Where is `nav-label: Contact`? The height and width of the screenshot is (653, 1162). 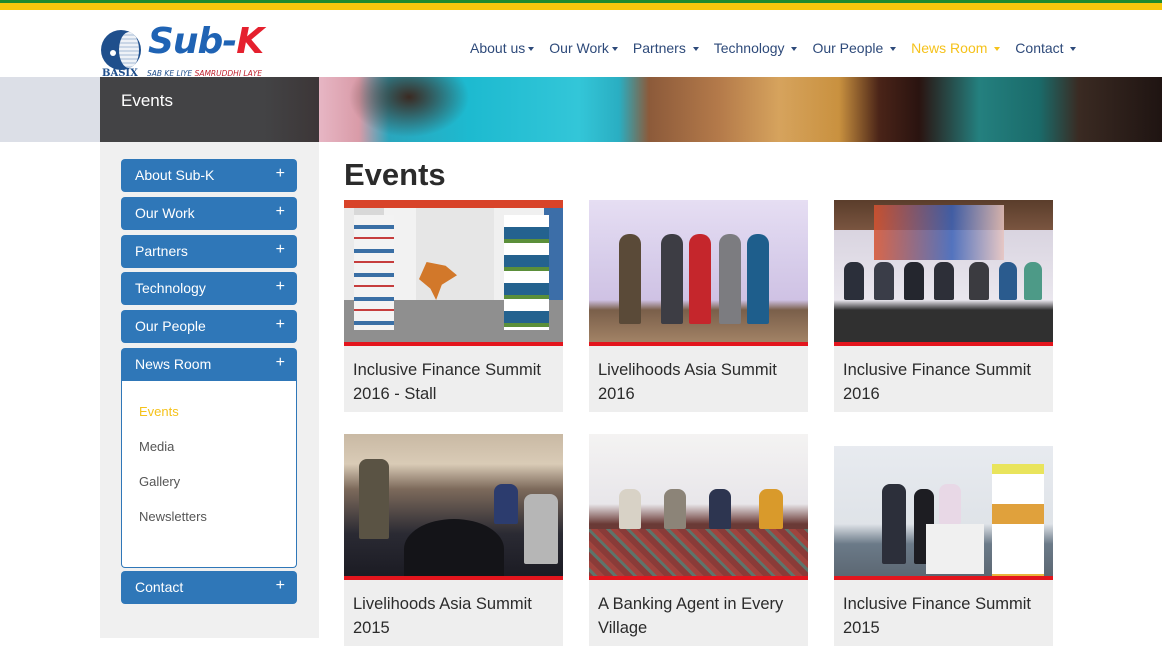 nav-label: Contact is located at coordinates (1039, 48).